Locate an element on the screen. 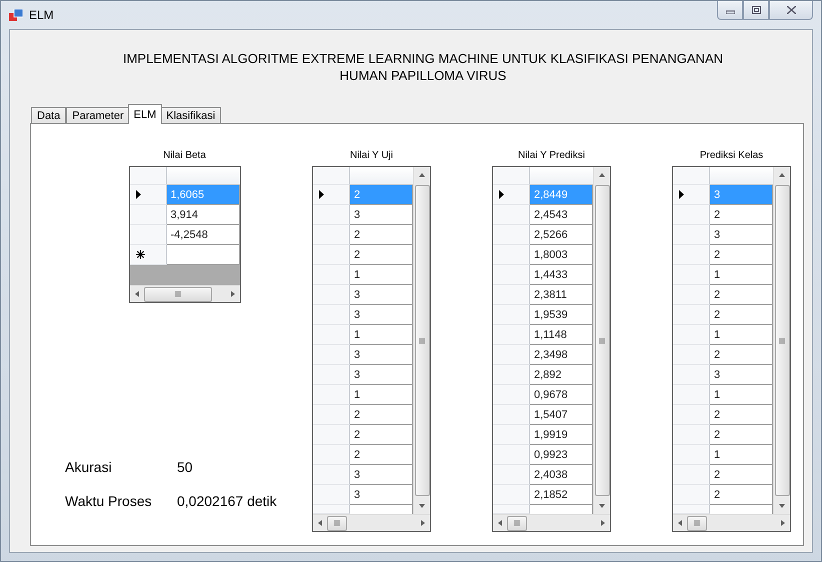 This screenshot has width=822, height=562. close-icon is located at coordinates (791, 10).